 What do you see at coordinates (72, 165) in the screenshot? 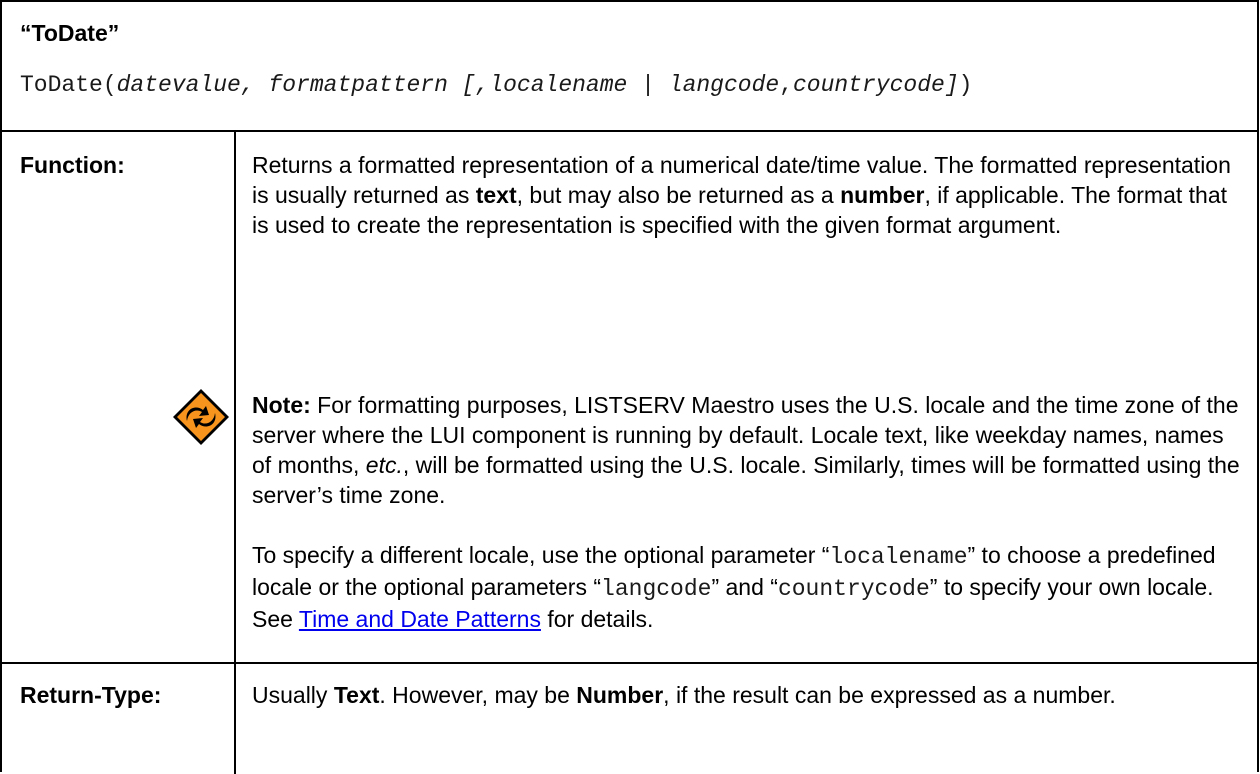
I see `function-label: Function:` at bounding box center [72, 165].